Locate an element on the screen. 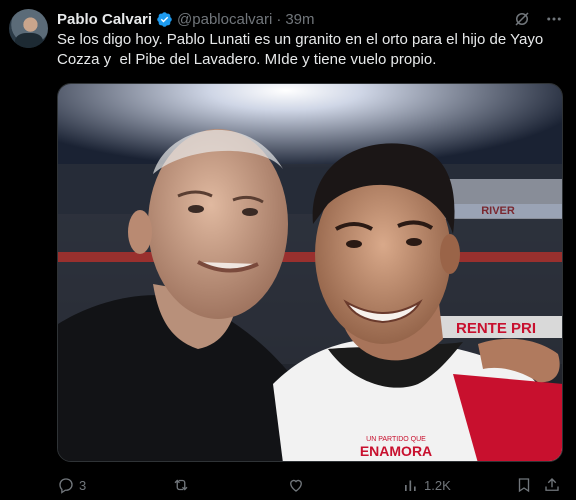 Image resolution: width=576 pixels, height=500 pixels. avatar is located at coordinates (28, 28).